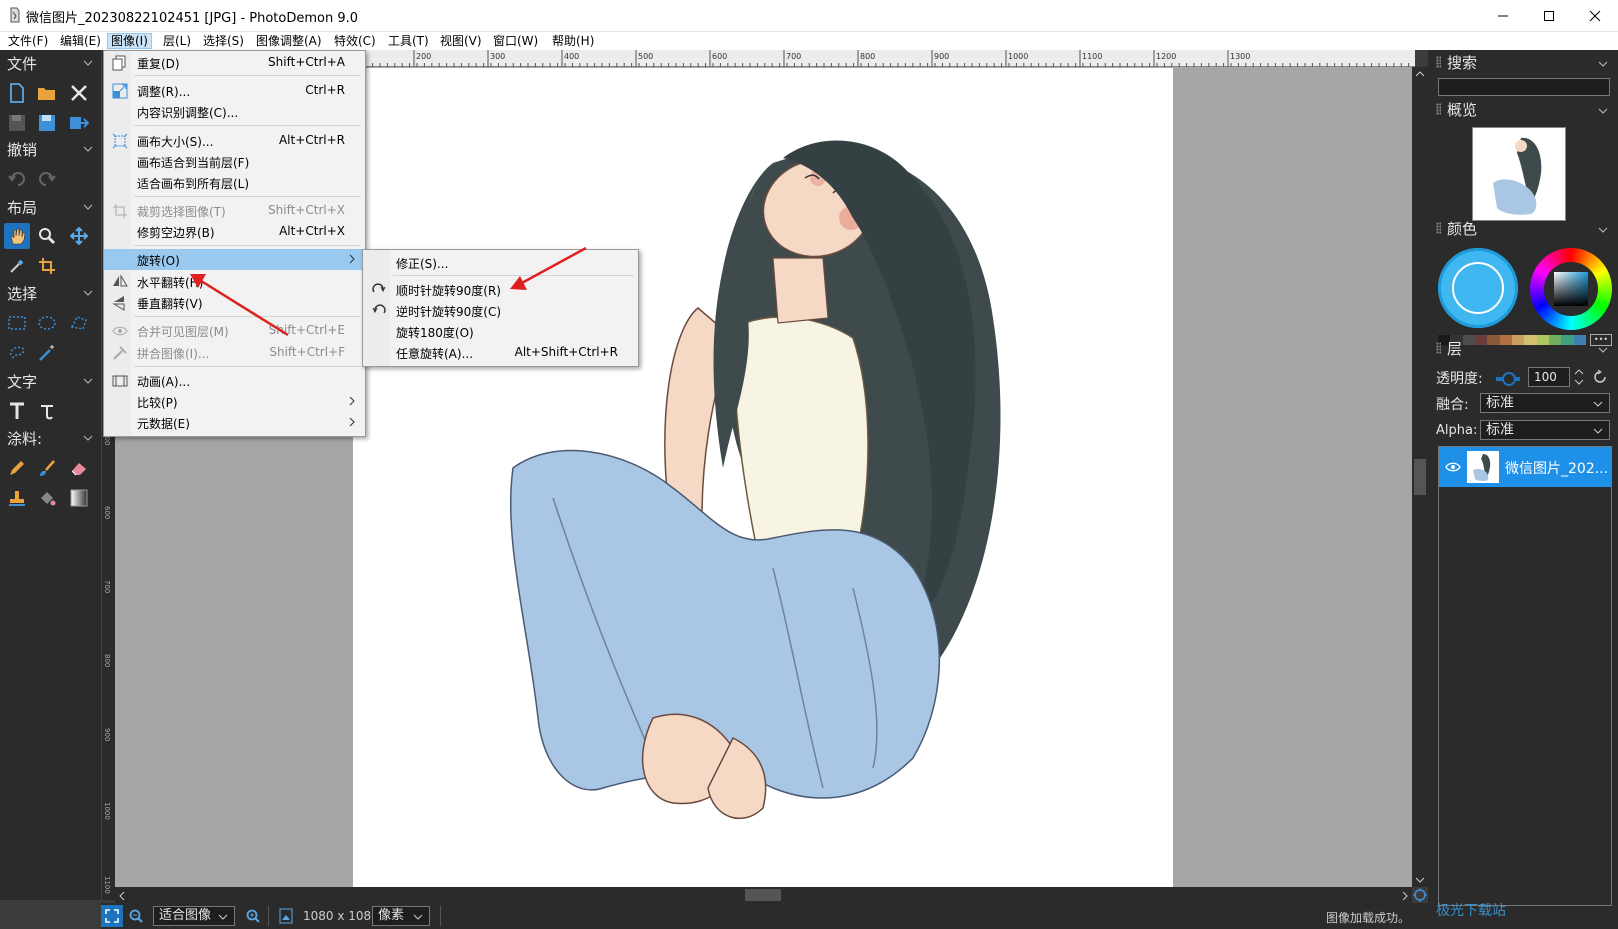 This screenshot has width=1618, height=929. I want to click on menu-item-trim-borders: 修剪空边界(B) Alt+Ctrl+X, so click(234, 231).